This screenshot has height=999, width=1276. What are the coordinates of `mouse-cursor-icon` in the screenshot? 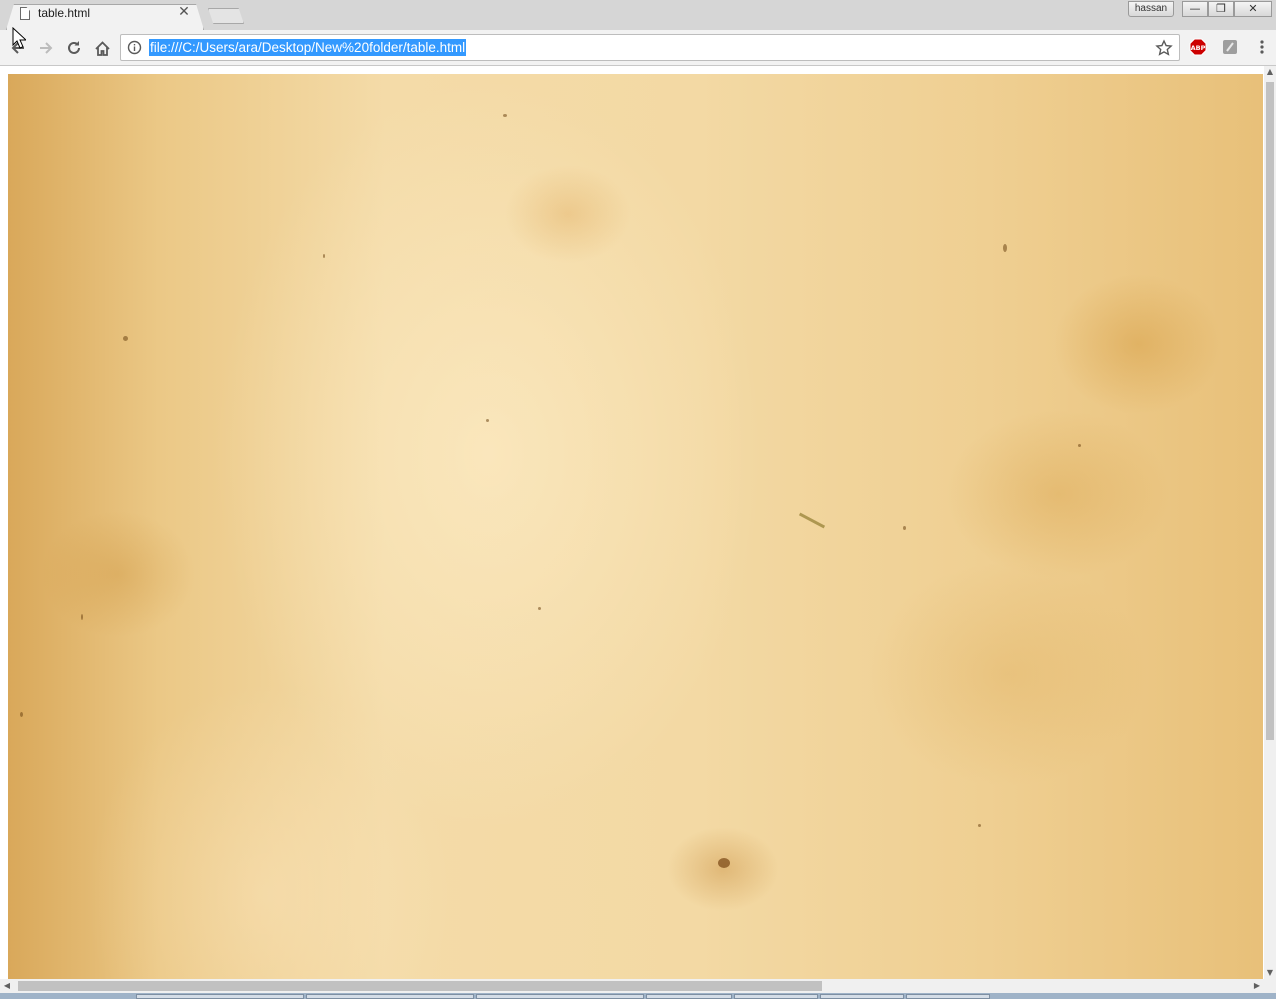 It's located at (19, 38).